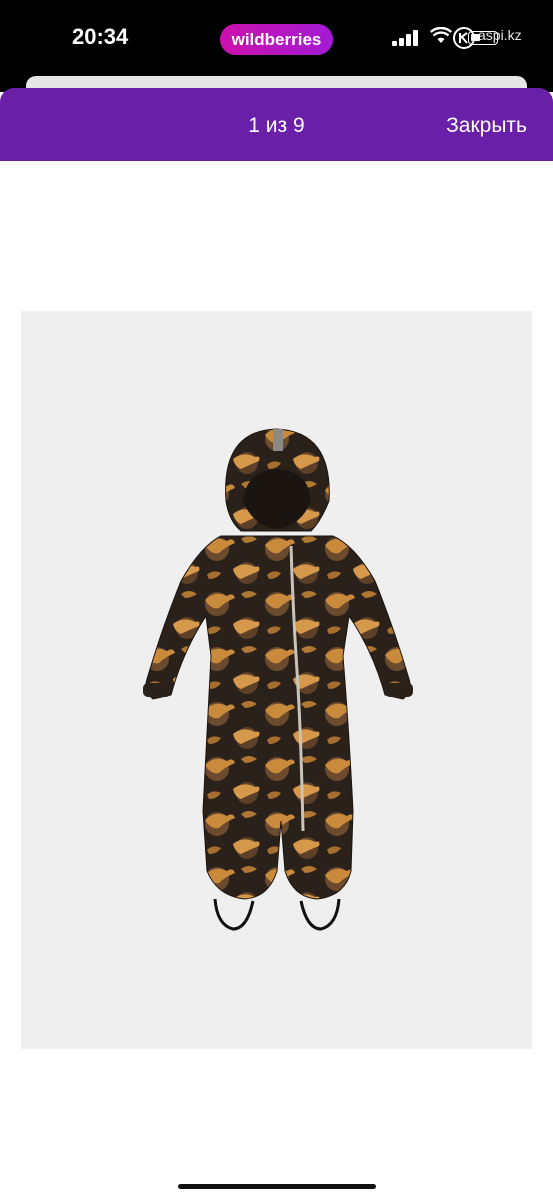 This screenshot has width=553, height=1200. What do you see at coordinates (406, 38) in the screenshot?
I see `cellular-signal-icon` at bounding box center [406, 38].